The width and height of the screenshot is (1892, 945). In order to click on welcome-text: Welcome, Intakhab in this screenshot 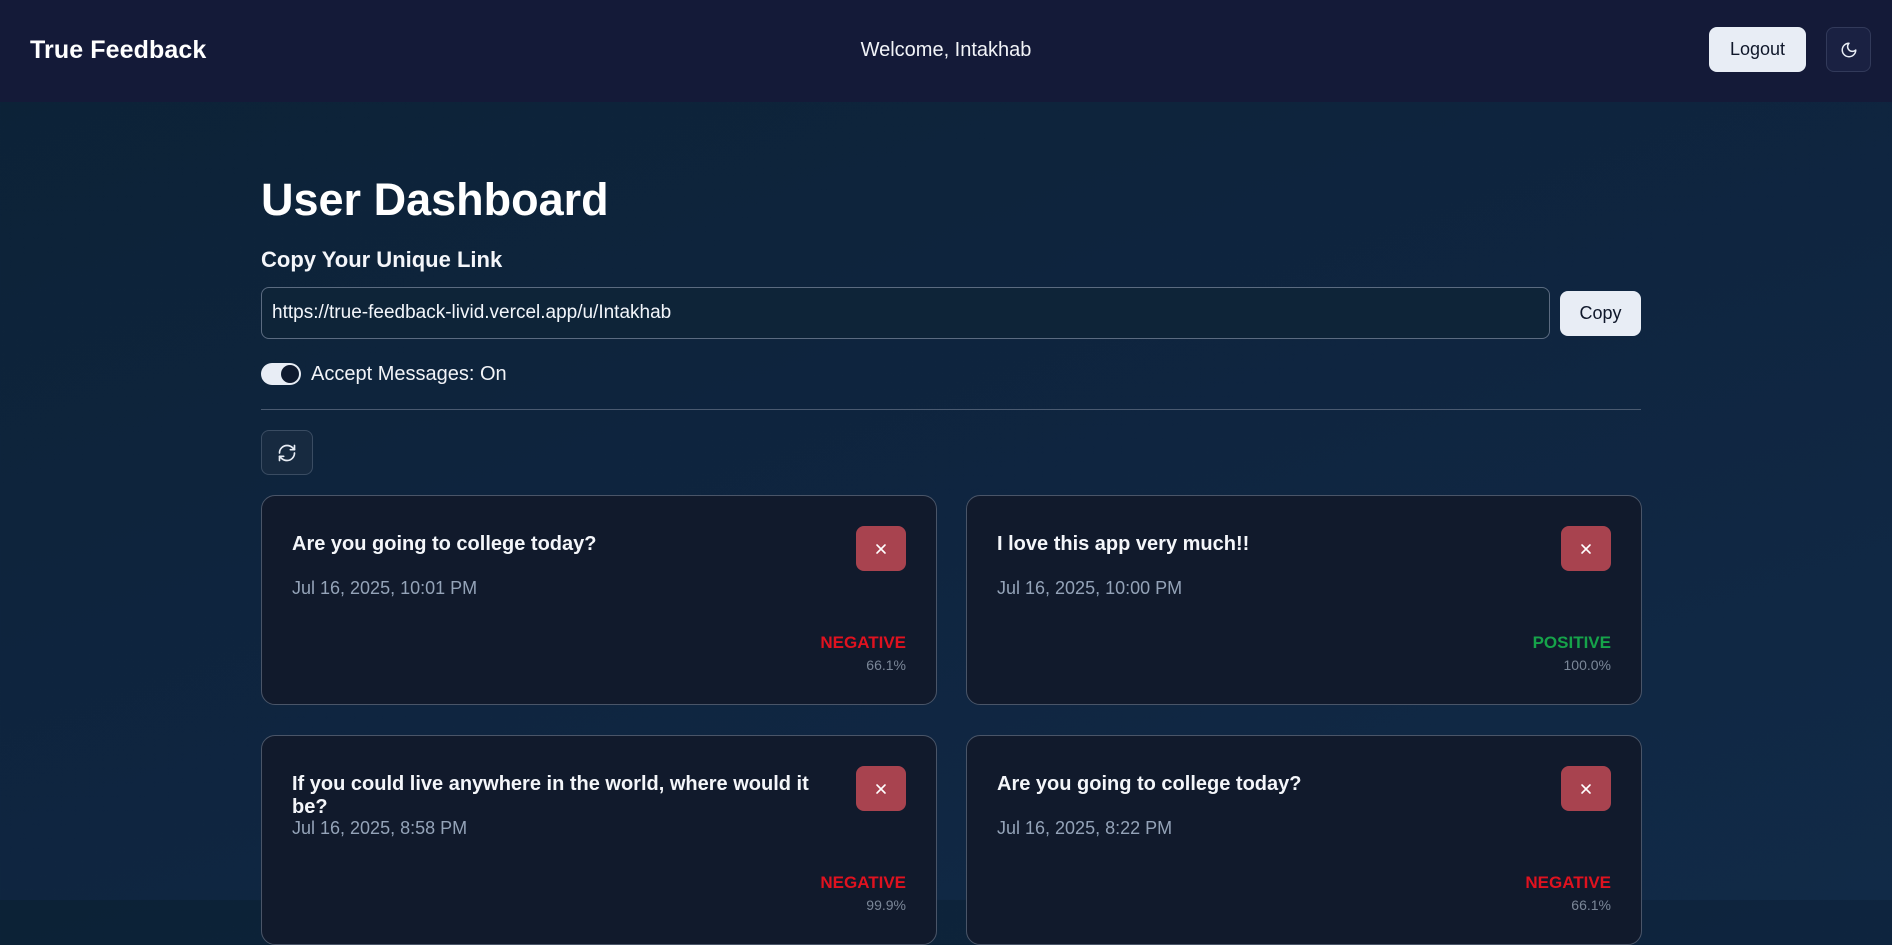, I will do `click(946, 50)`.